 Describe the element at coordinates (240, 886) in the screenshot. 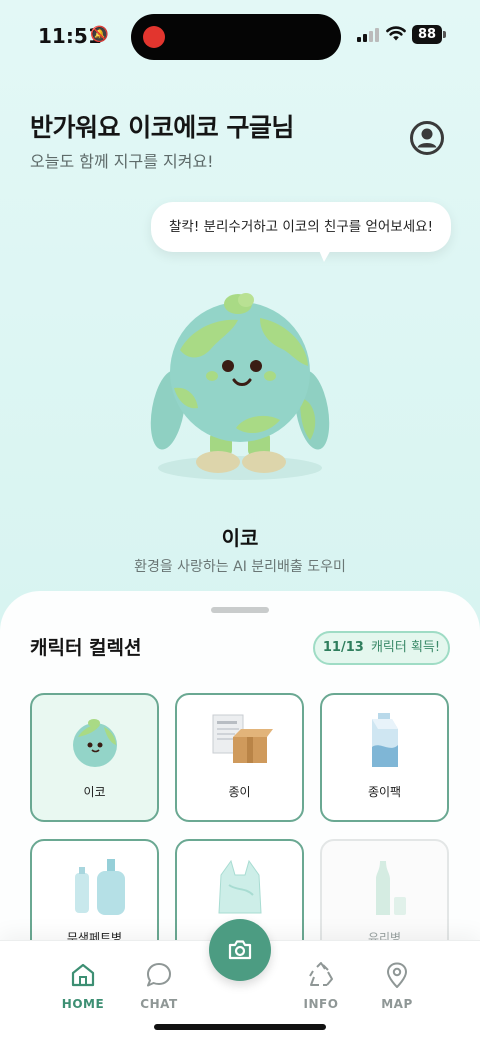

I see `plastic-bag-icon` at that location.